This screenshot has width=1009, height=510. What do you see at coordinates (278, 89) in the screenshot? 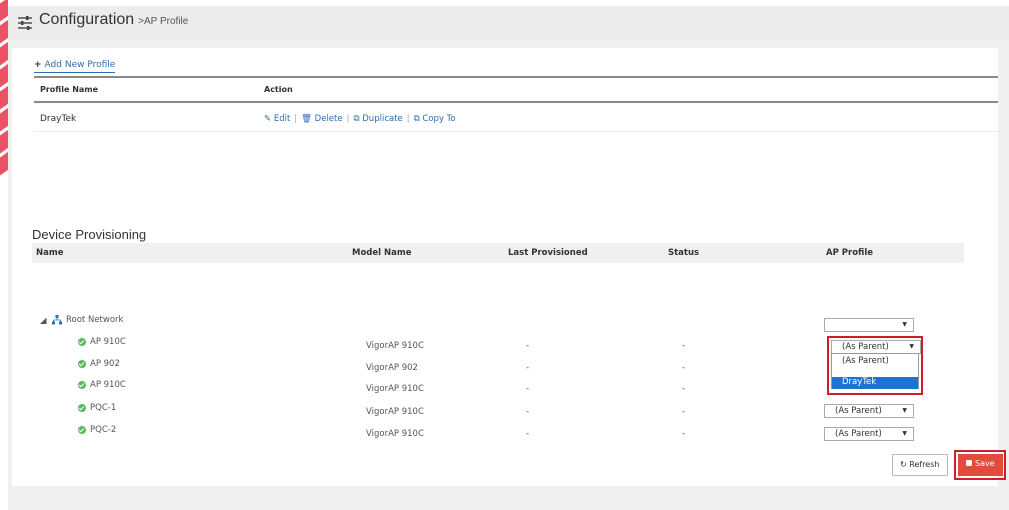
I see `column-header-action: Action` at bounding box center [278, 89].